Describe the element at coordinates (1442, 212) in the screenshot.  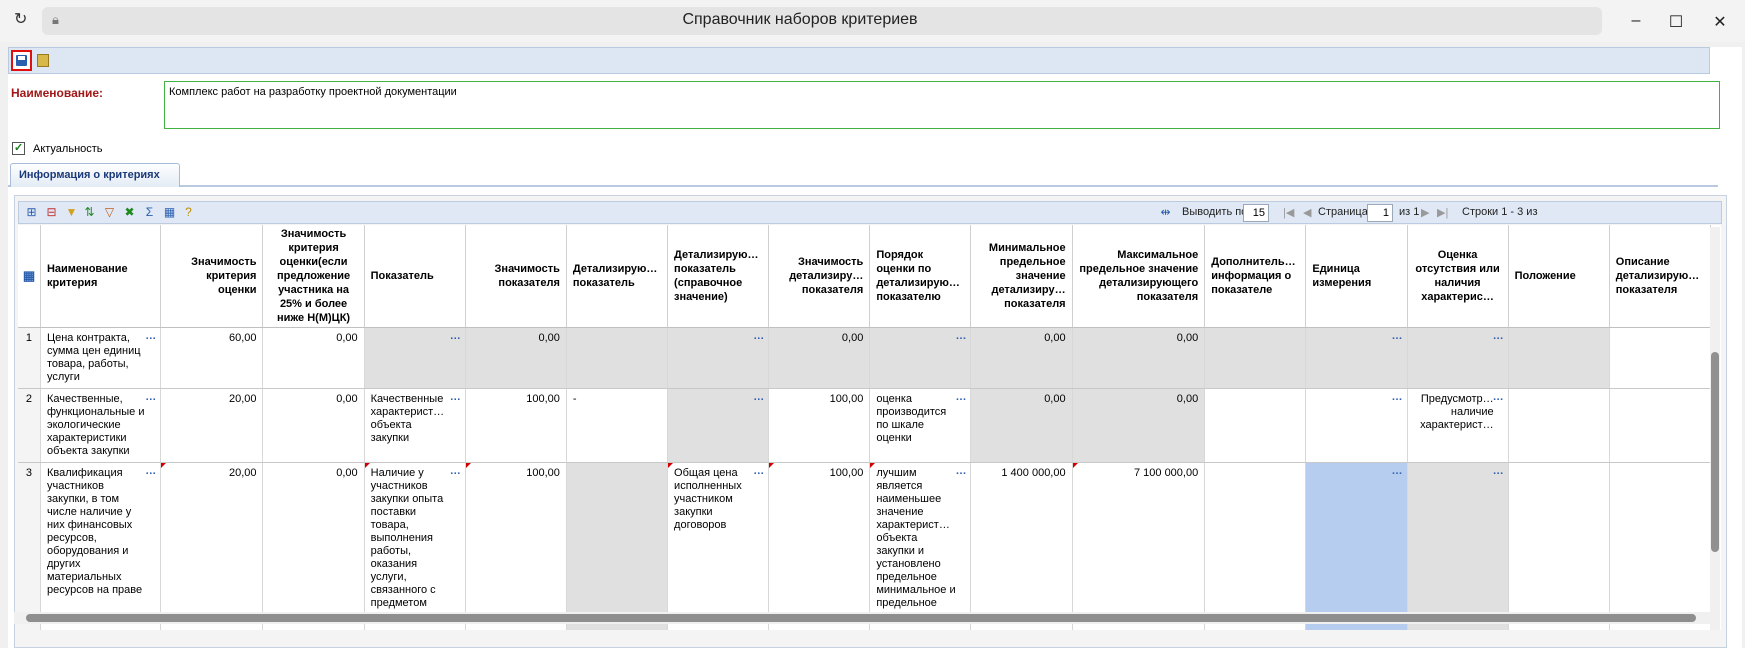
I see `last-page-icon: ▶|` at that location.